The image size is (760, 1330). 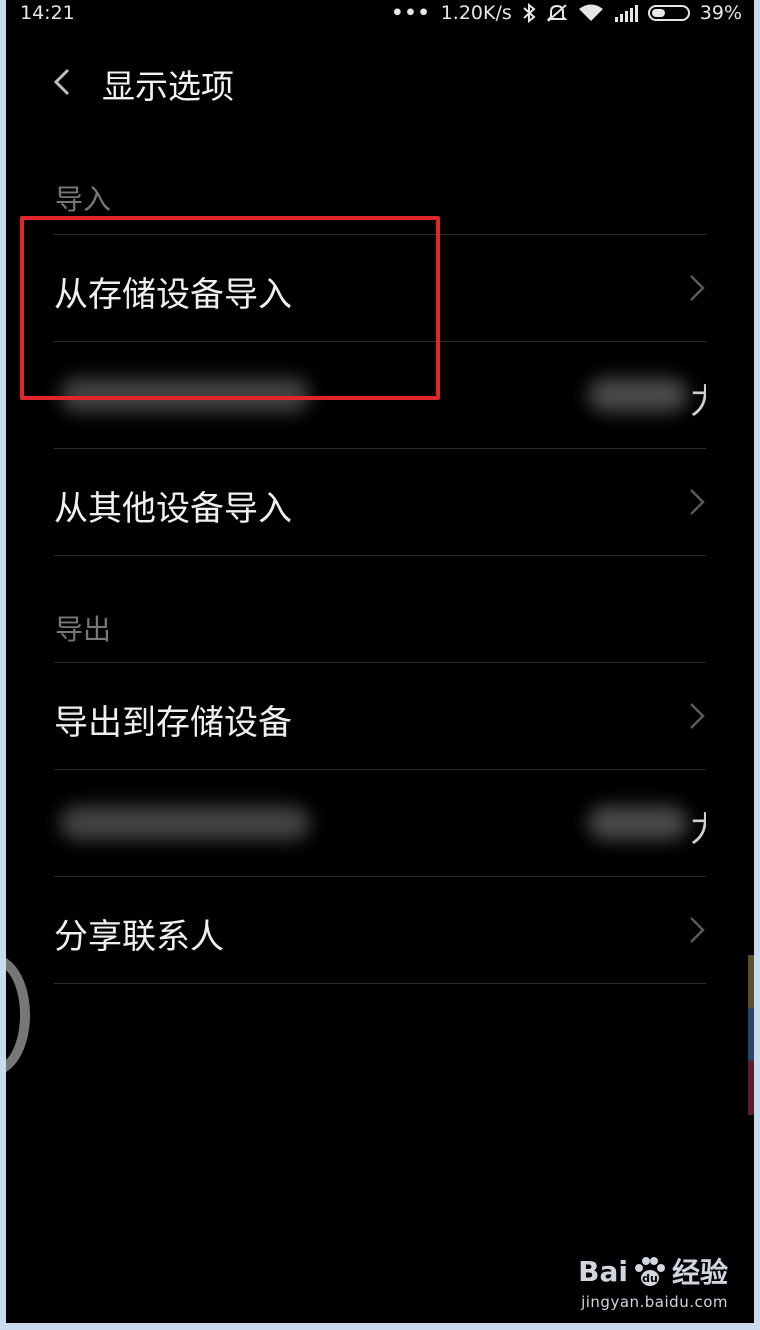 I want to click on section-label-export: 导出, so click(x=83, y=629).